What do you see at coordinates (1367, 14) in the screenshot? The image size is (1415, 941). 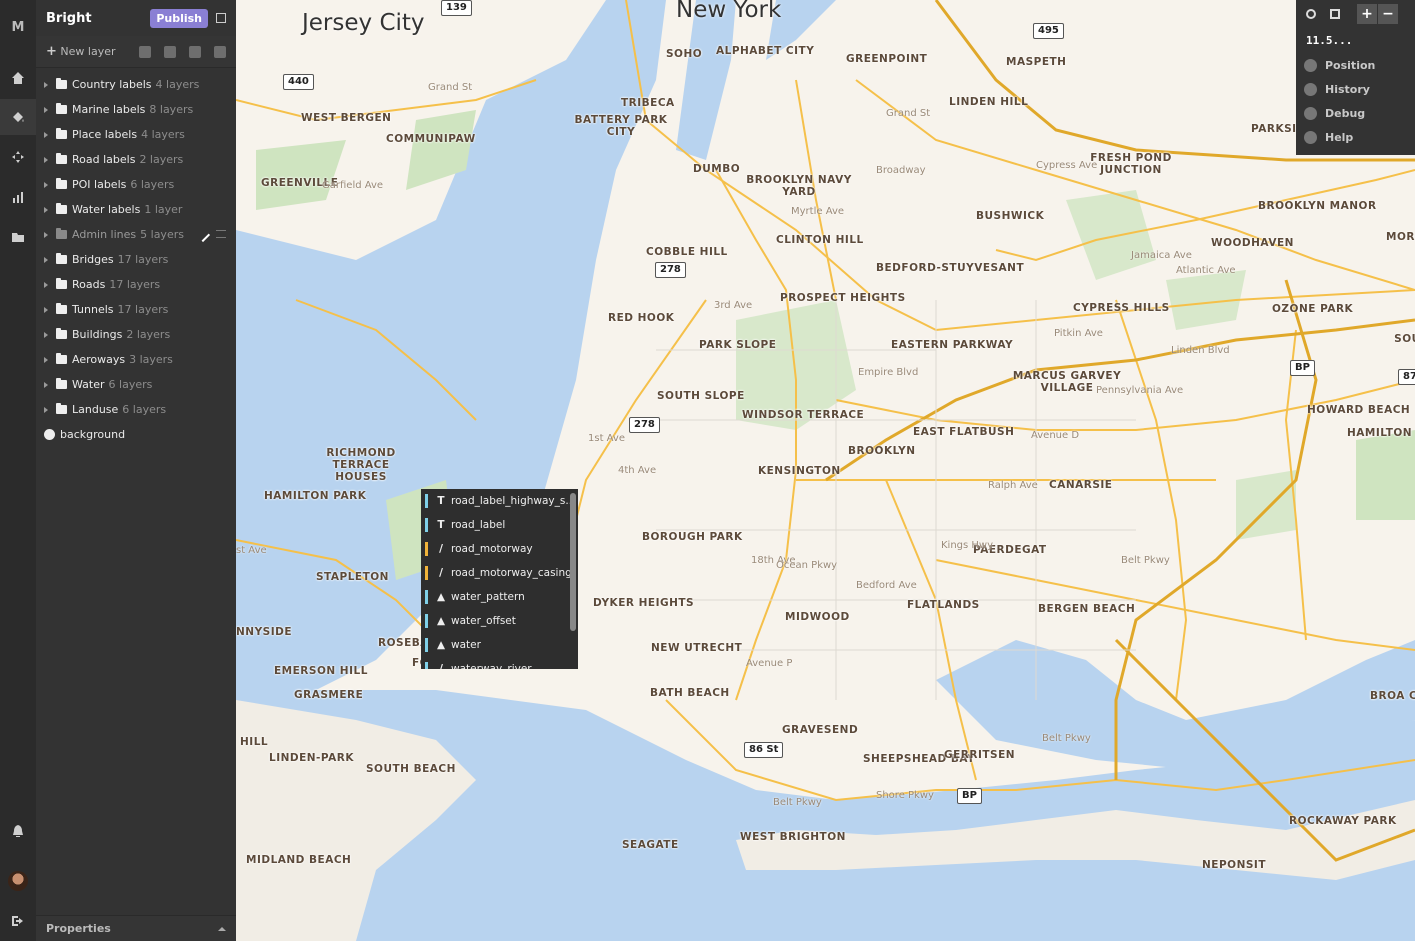 I see `zoom-in-button: +` at bounding box center [1367, 14].